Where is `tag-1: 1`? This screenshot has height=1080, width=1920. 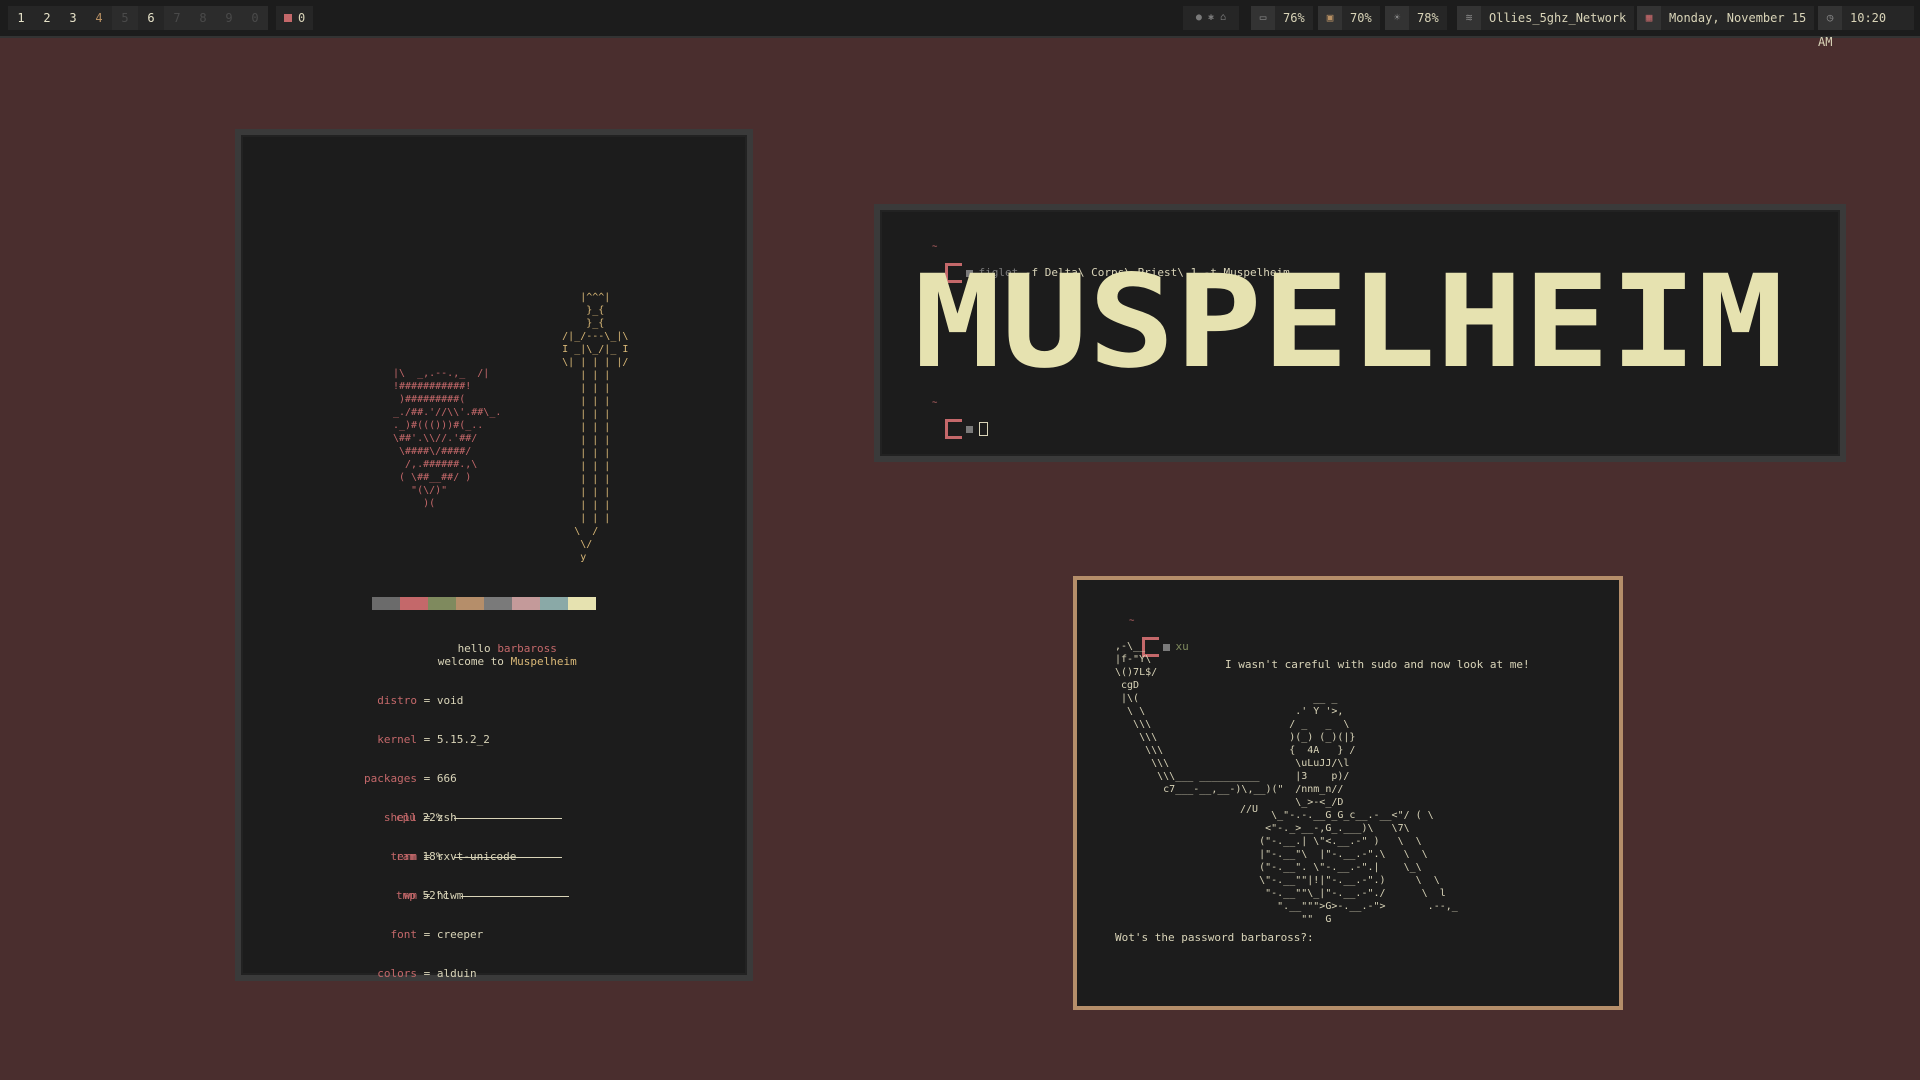 tag-1: 1 is located at coordinates (21, 18).